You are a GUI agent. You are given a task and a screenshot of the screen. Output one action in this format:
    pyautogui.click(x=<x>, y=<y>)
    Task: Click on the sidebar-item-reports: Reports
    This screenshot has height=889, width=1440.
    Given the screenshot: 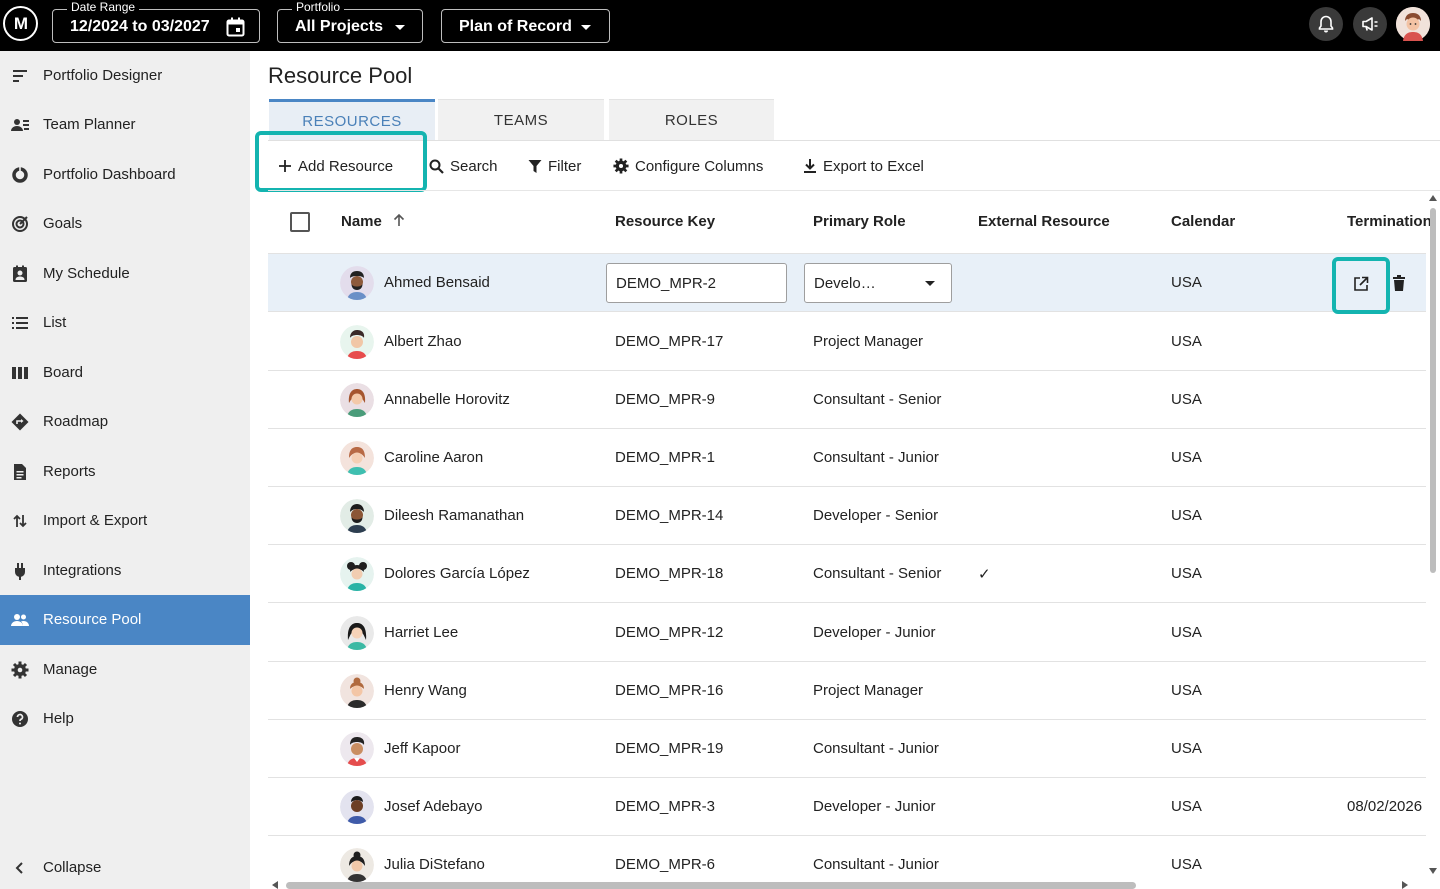 What is the action you would take?
    pyautogui.click(x=125, y=472)
    